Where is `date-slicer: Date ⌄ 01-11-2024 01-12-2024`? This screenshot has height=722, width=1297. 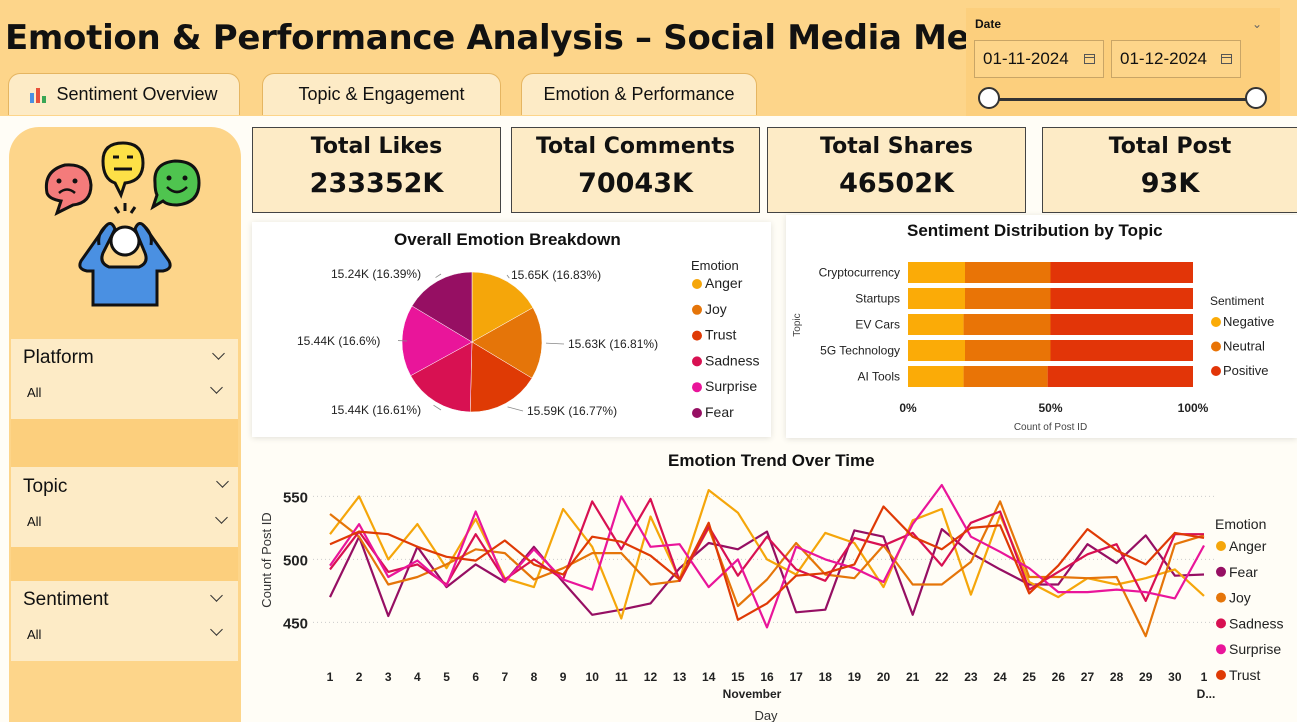
date-slicer: Date ⌄ 01-11-2024 01-12-2024 is located at coordinates (1123, 62).